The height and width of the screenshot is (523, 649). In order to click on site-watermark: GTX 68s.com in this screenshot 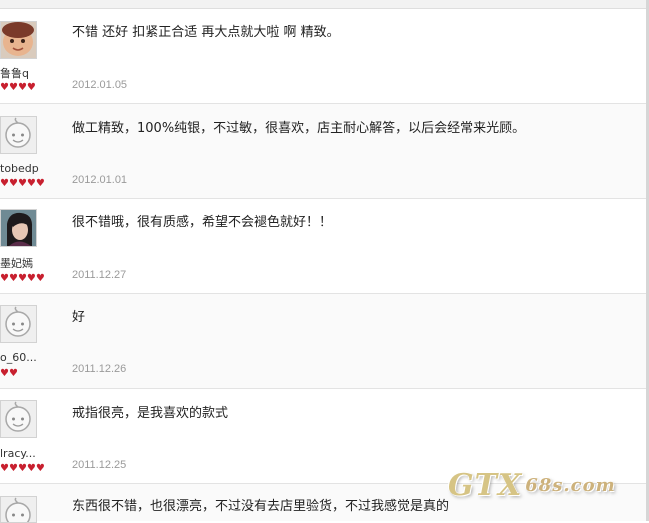, I will do `click(543, 485)`.